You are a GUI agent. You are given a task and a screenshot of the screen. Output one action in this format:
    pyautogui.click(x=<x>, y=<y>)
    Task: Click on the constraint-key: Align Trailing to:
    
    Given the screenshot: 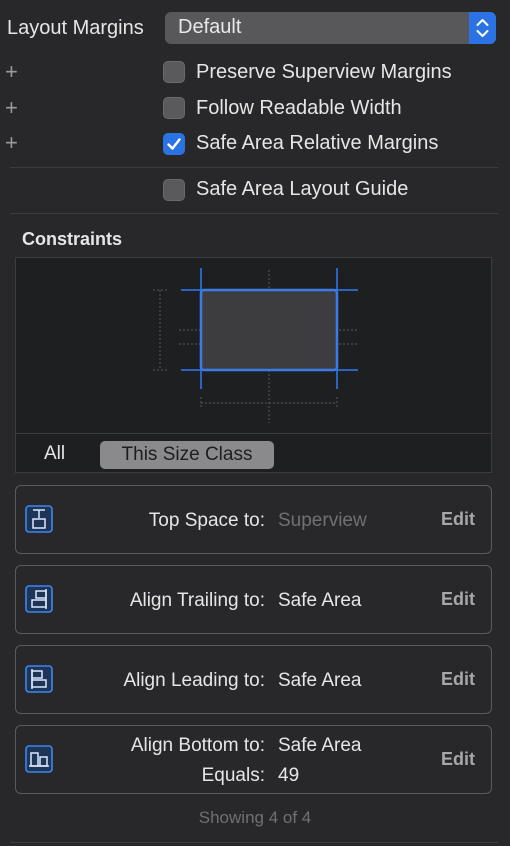 What is the action you would take?
    pyautogui.click(x=197, y=600)
    